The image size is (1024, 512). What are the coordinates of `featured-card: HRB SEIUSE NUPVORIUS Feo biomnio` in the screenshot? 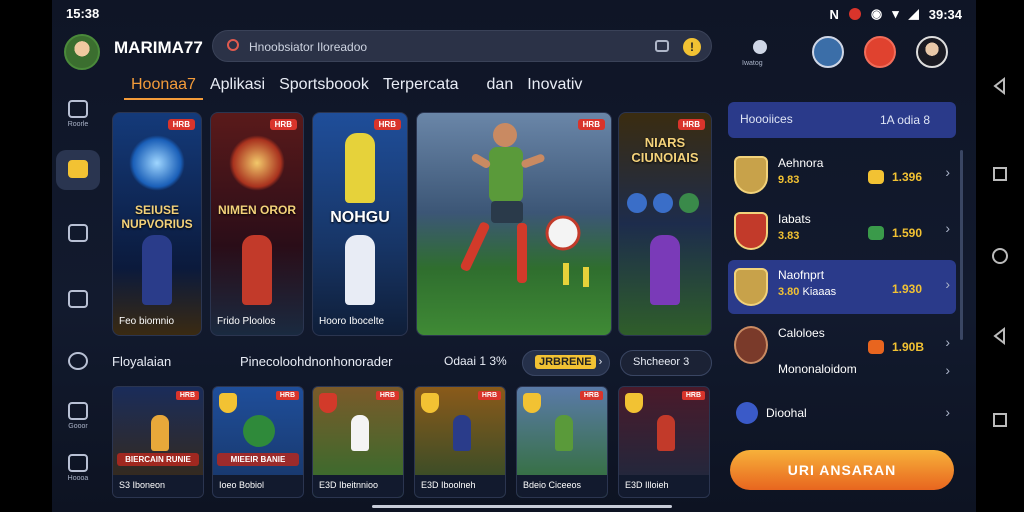 It's located at (157, 224).